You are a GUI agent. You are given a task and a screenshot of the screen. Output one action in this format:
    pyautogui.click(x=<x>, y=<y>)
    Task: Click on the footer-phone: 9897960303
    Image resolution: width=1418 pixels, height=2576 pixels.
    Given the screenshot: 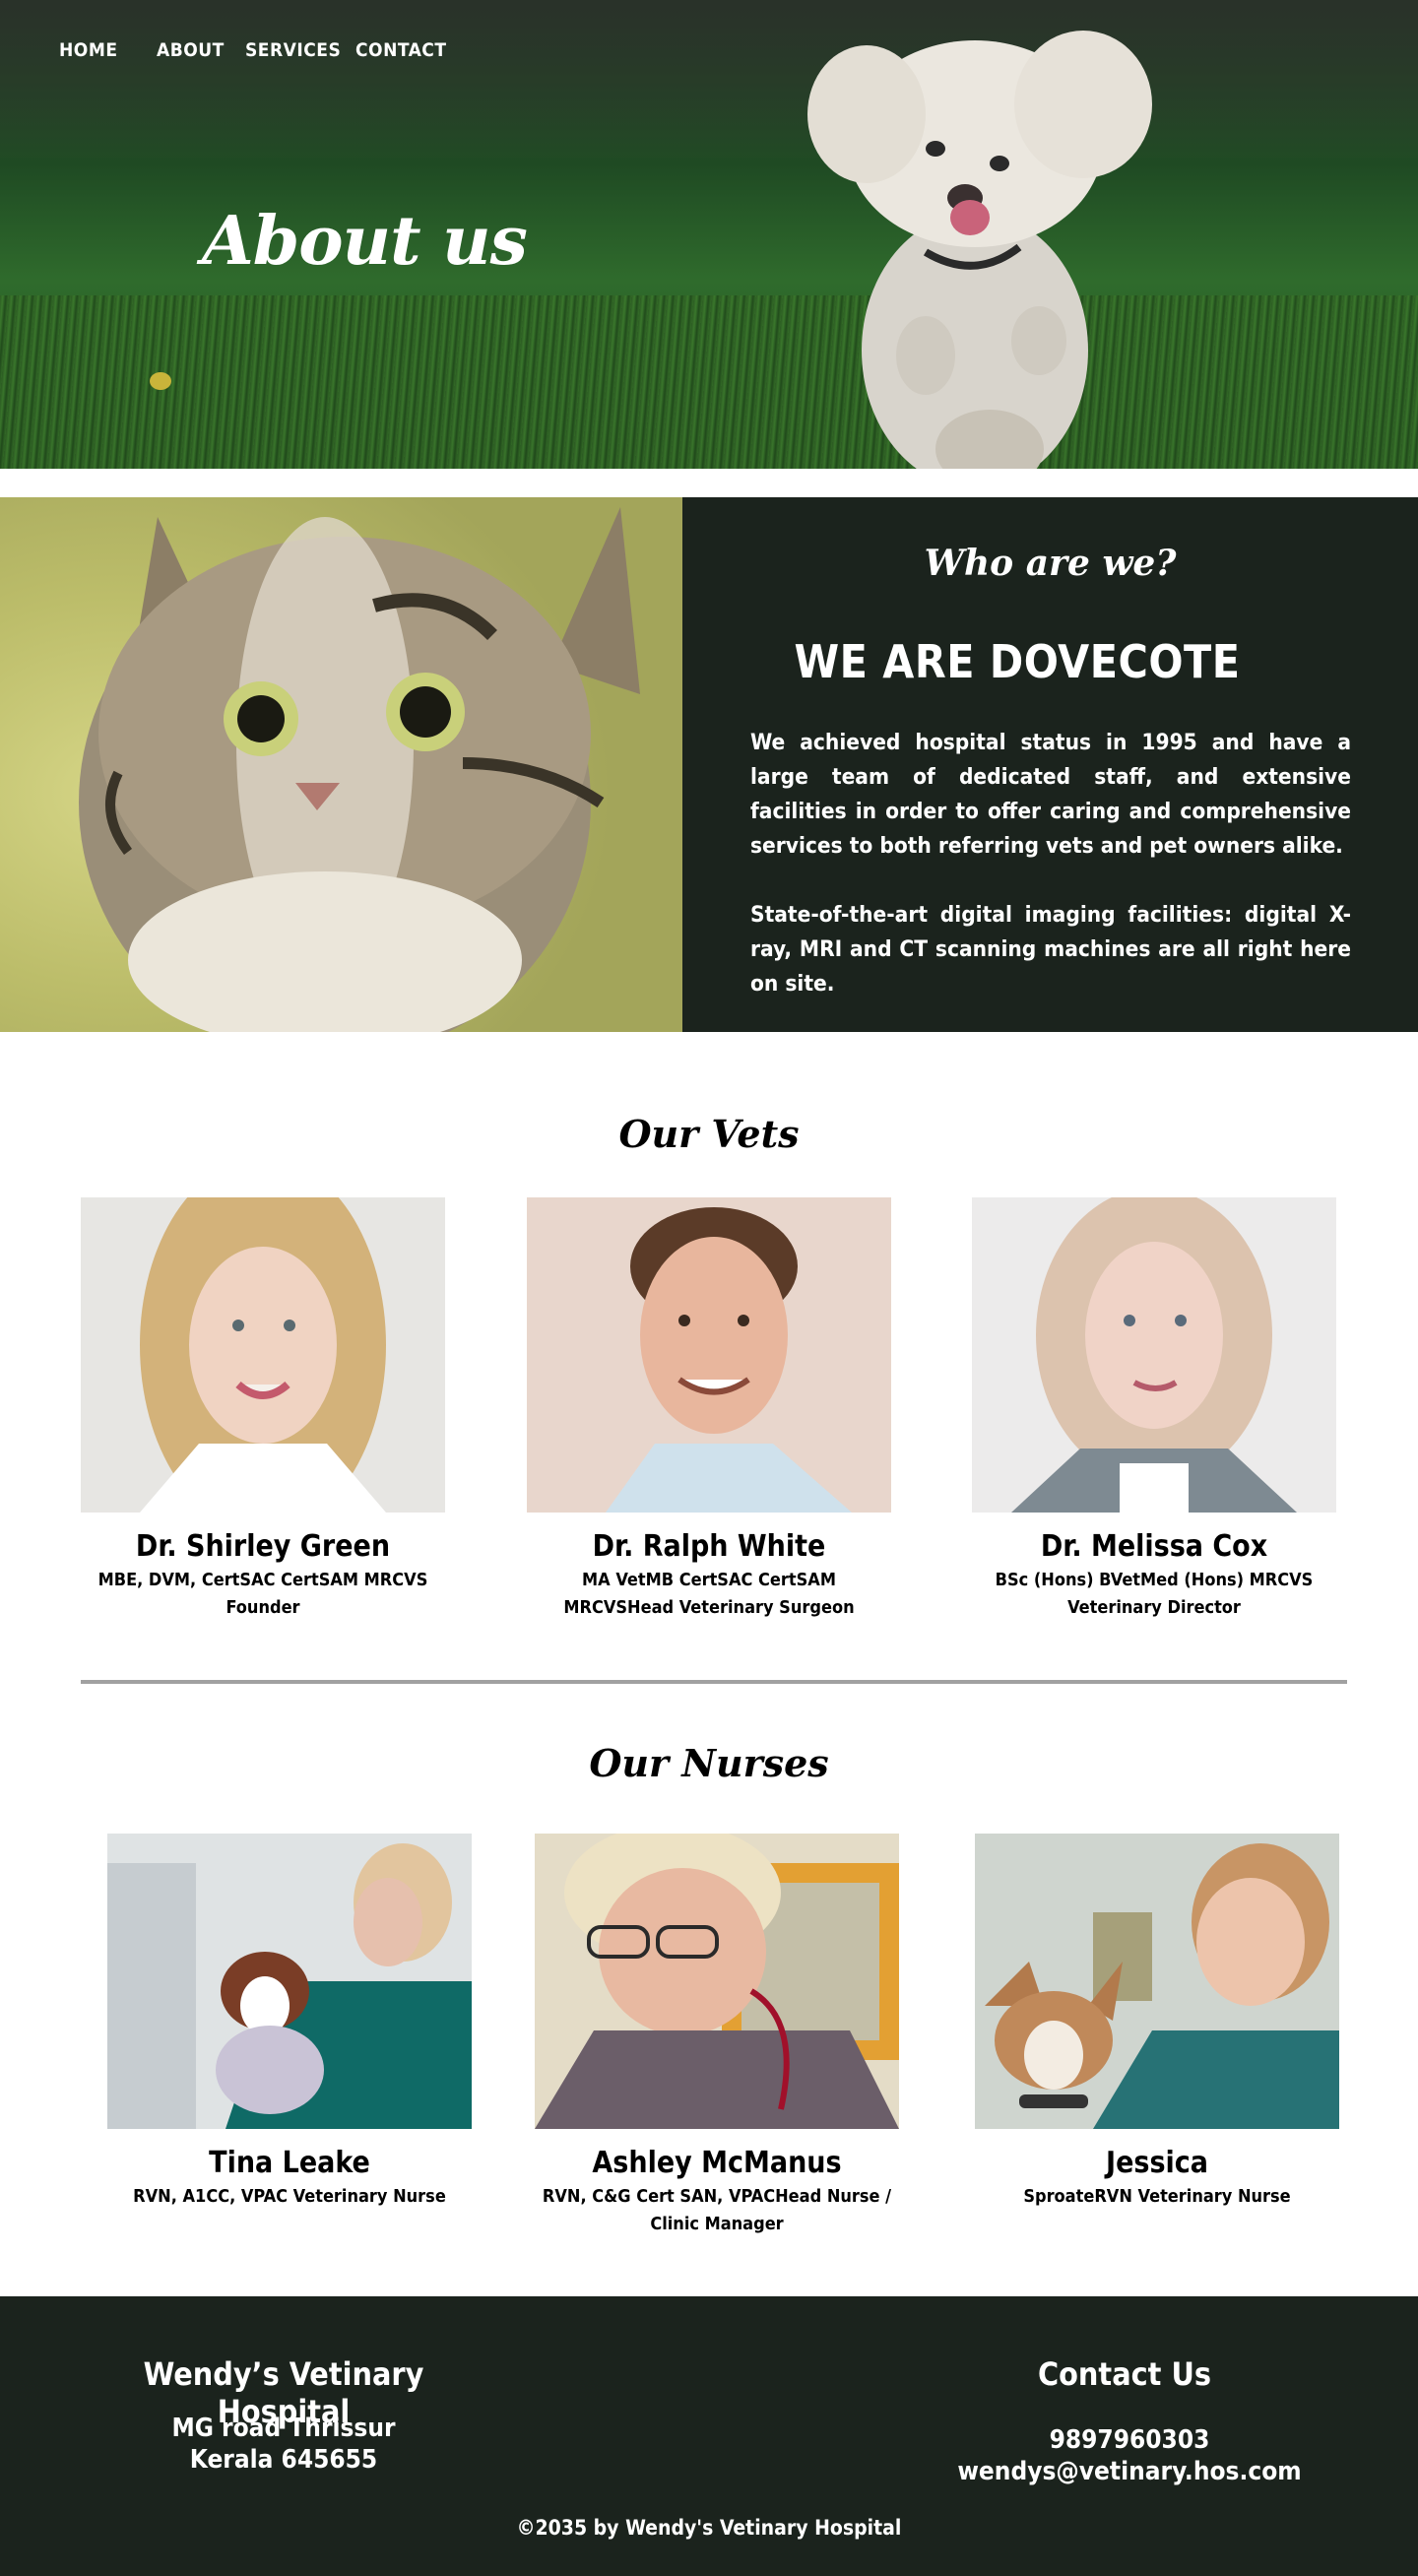 What is the action you would take?
    pyautogui.click(x=1129, y=2440)
    